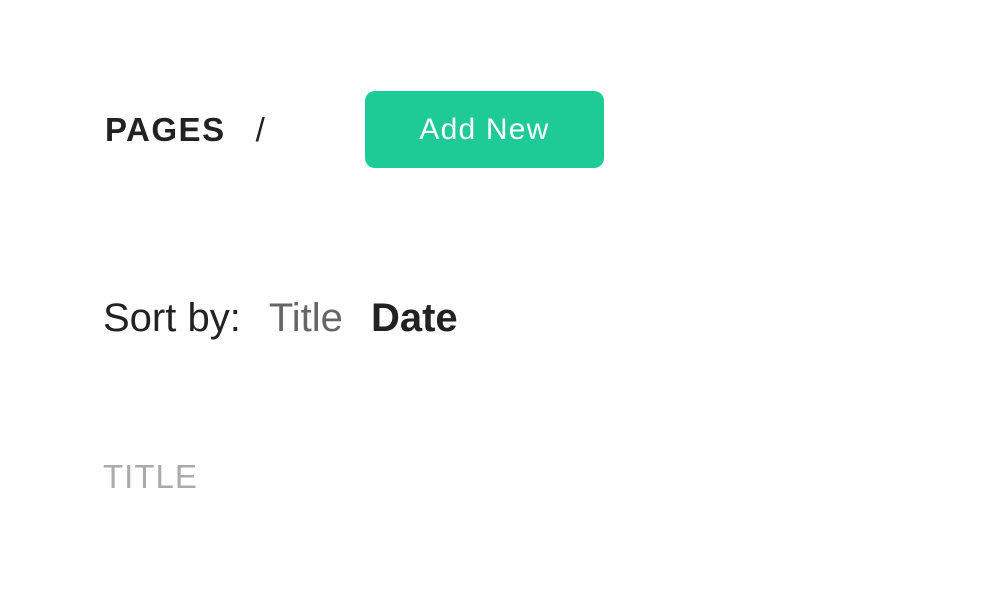  What do you see at coordinates (165, 130) in the screenshot?
I see `breadcrumb-root: PAGES` at bounding box center [165, 130].